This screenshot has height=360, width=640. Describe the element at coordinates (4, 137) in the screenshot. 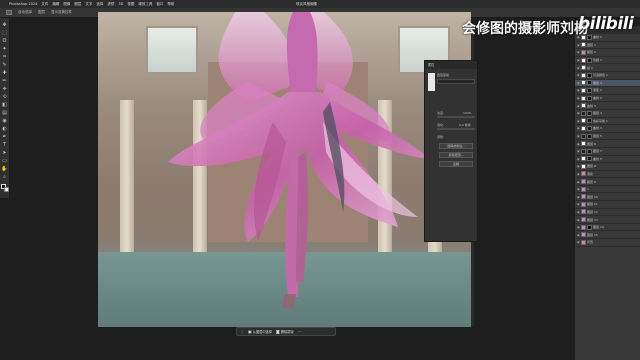

I see `pen-icon: ✒` at that location.